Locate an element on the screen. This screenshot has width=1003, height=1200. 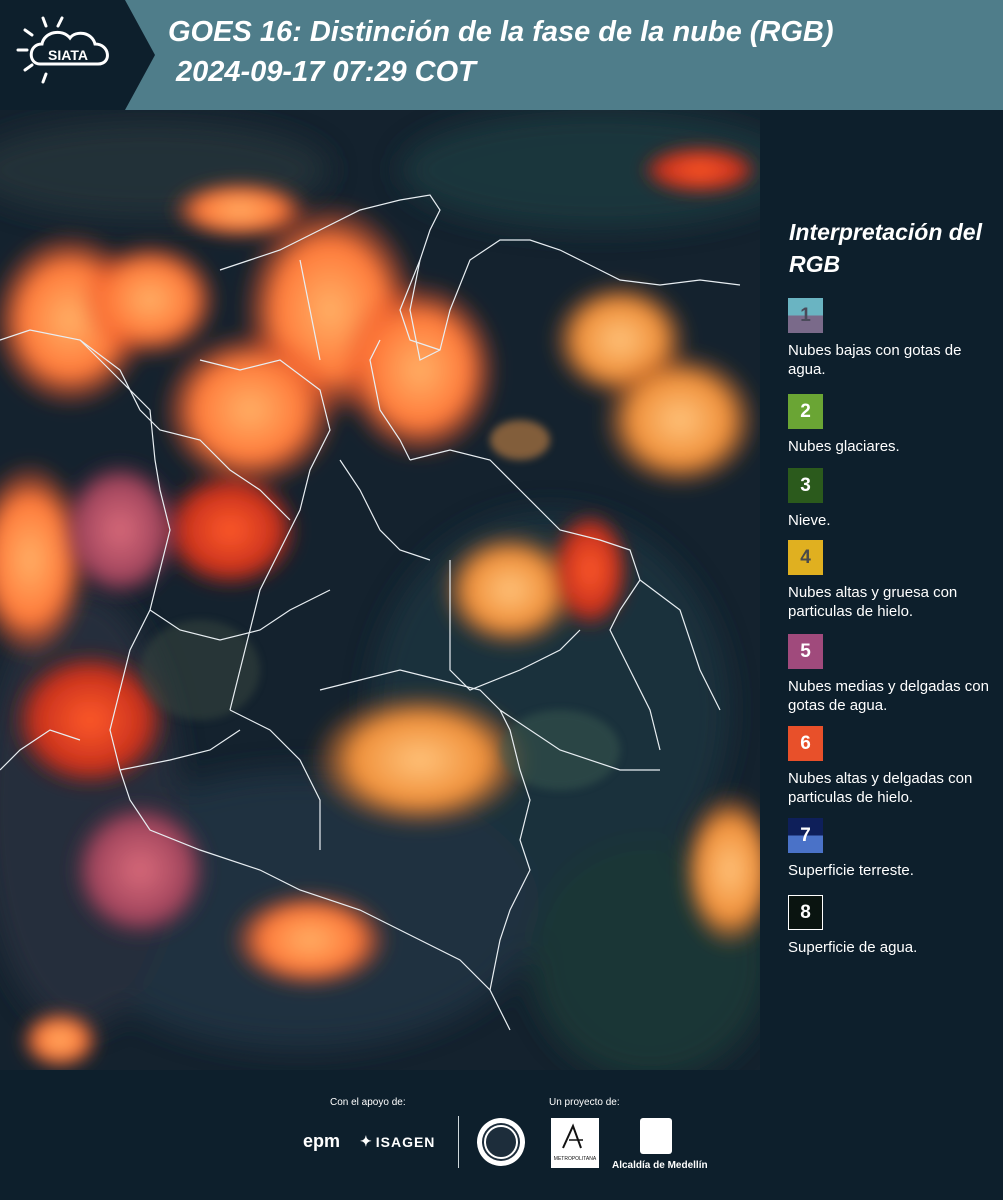
legend-number: 8 is located at coordinates (805, 912).